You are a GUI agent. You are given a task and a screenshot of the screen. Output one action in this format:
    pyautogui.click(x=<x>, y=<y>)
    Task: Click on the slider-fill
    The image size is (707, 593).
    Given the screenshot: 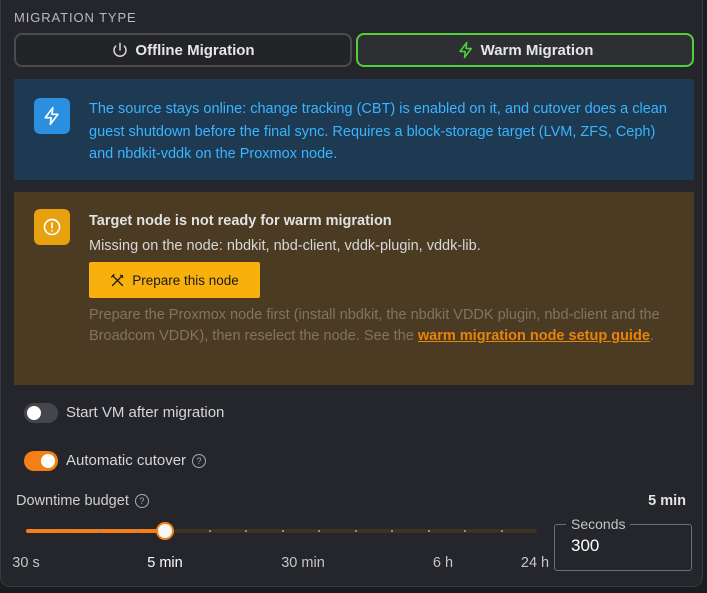 What is the action you would take?
    pyautogui.click(x=95, y=531)
    